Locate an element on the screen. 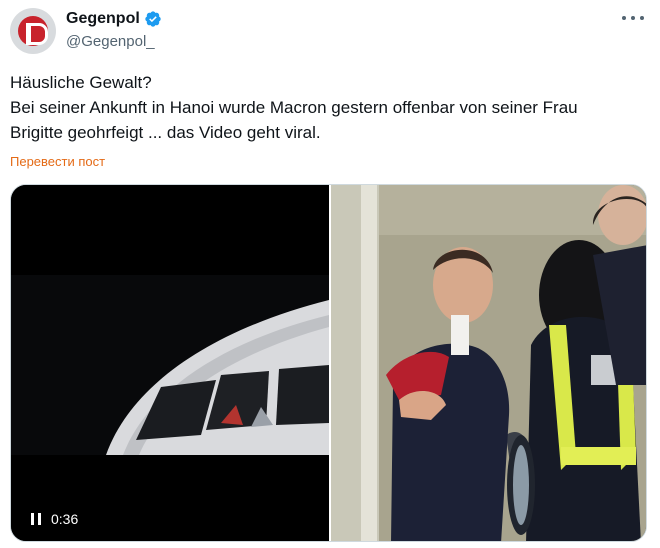  more-options-button is located at coordinates (633, 18).